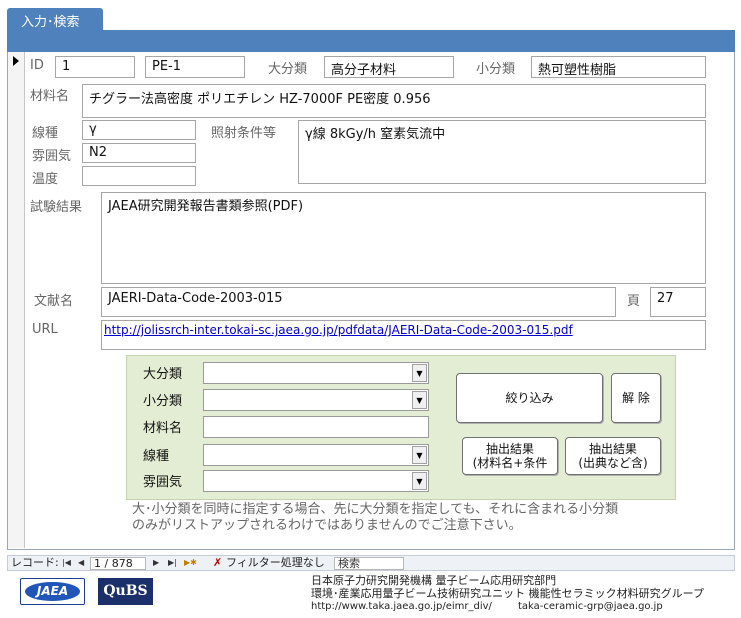 Image resolution: width=741 pixels, height=618 pixels. I want to click on filter-off-icon: ✗, so click(218, 562).